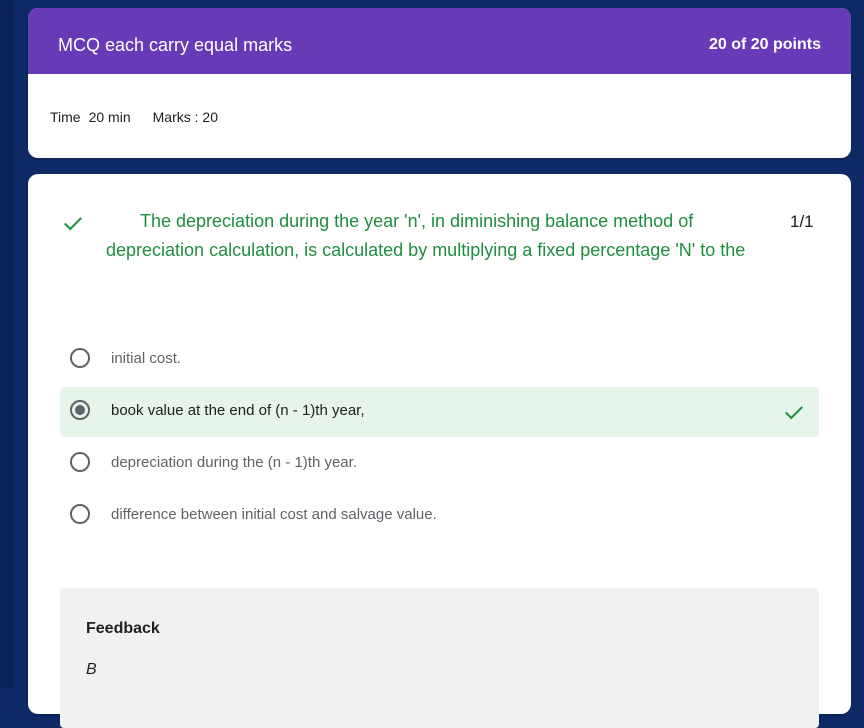  What do you see at coordinates (439, 464) in the screenshot?
I see `option-depreciation: depreciation during the (n - 1)th year.` at bounding box center [439, 464].